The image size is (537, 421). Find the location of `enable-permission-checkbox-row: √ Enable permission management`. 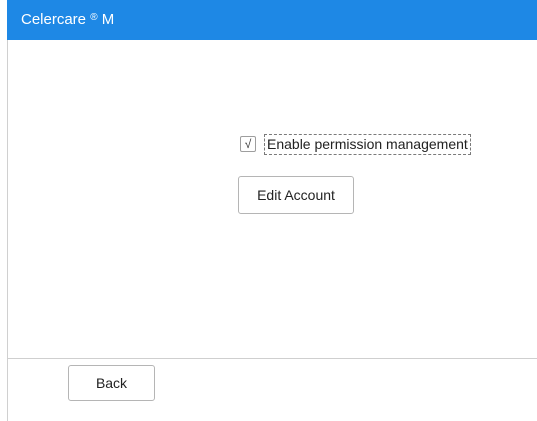

enable-permission-checkbox-row: √ Enable permission management is located at coordinates (355, 144).